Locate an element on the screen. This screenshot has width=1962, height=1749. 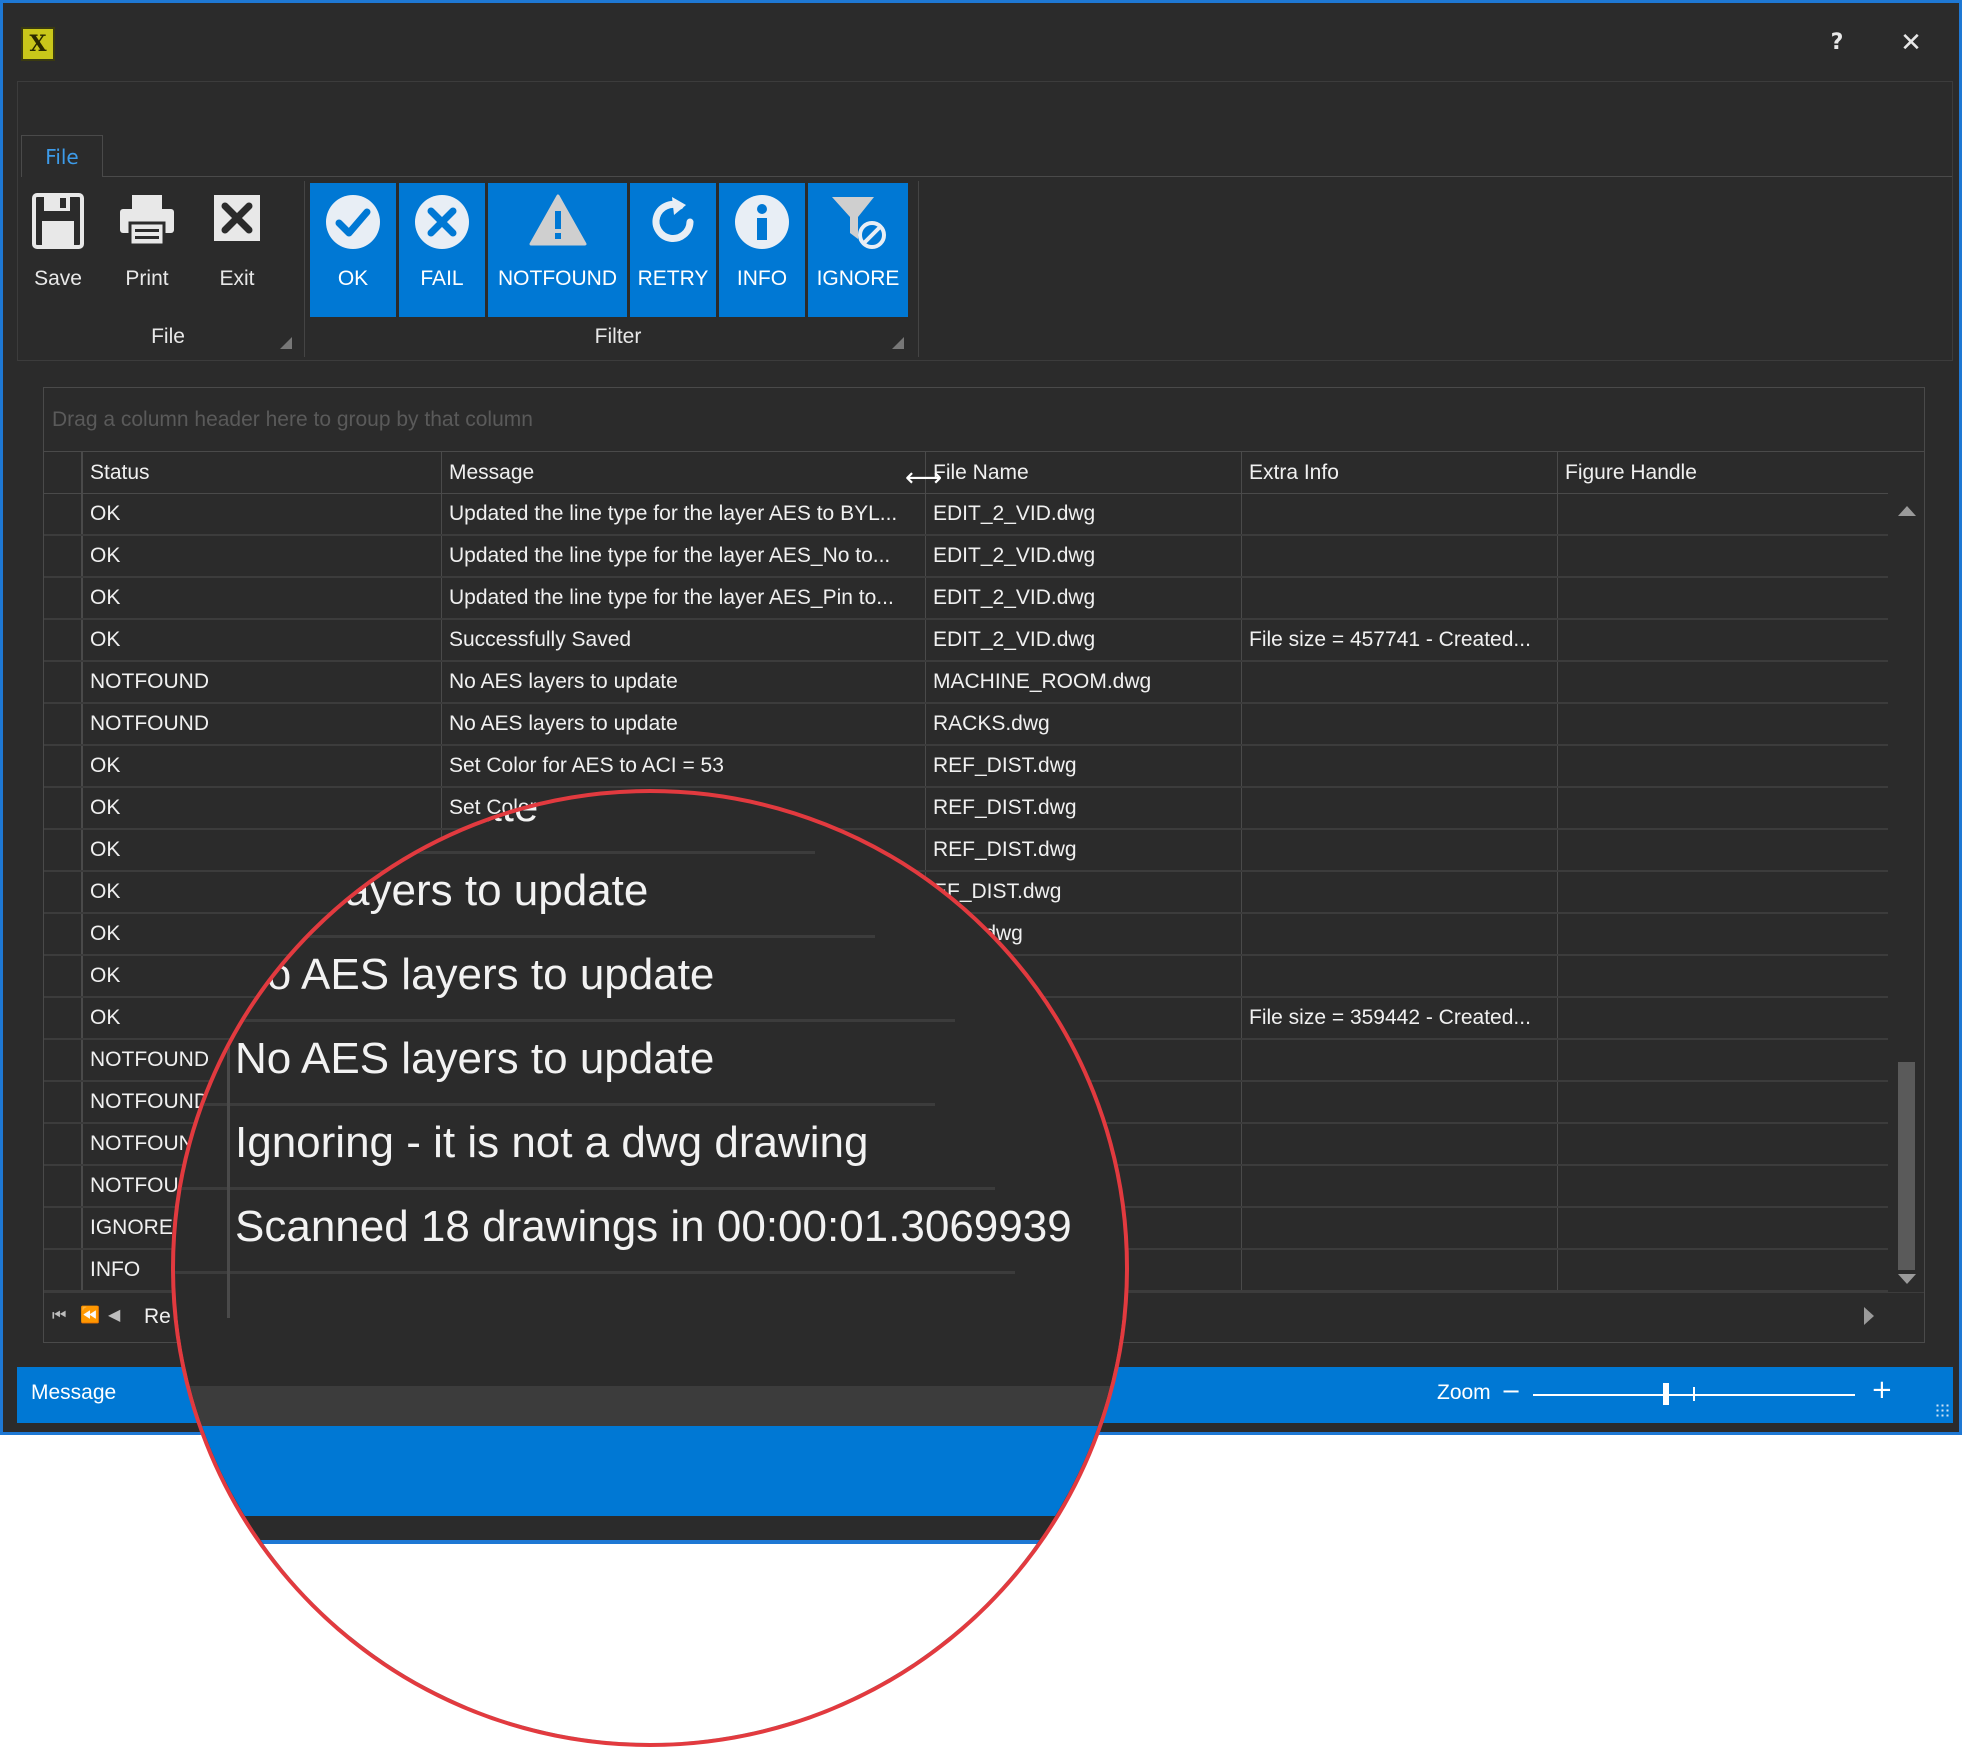
column-header-status: Status is located at coordinates (261, 473).